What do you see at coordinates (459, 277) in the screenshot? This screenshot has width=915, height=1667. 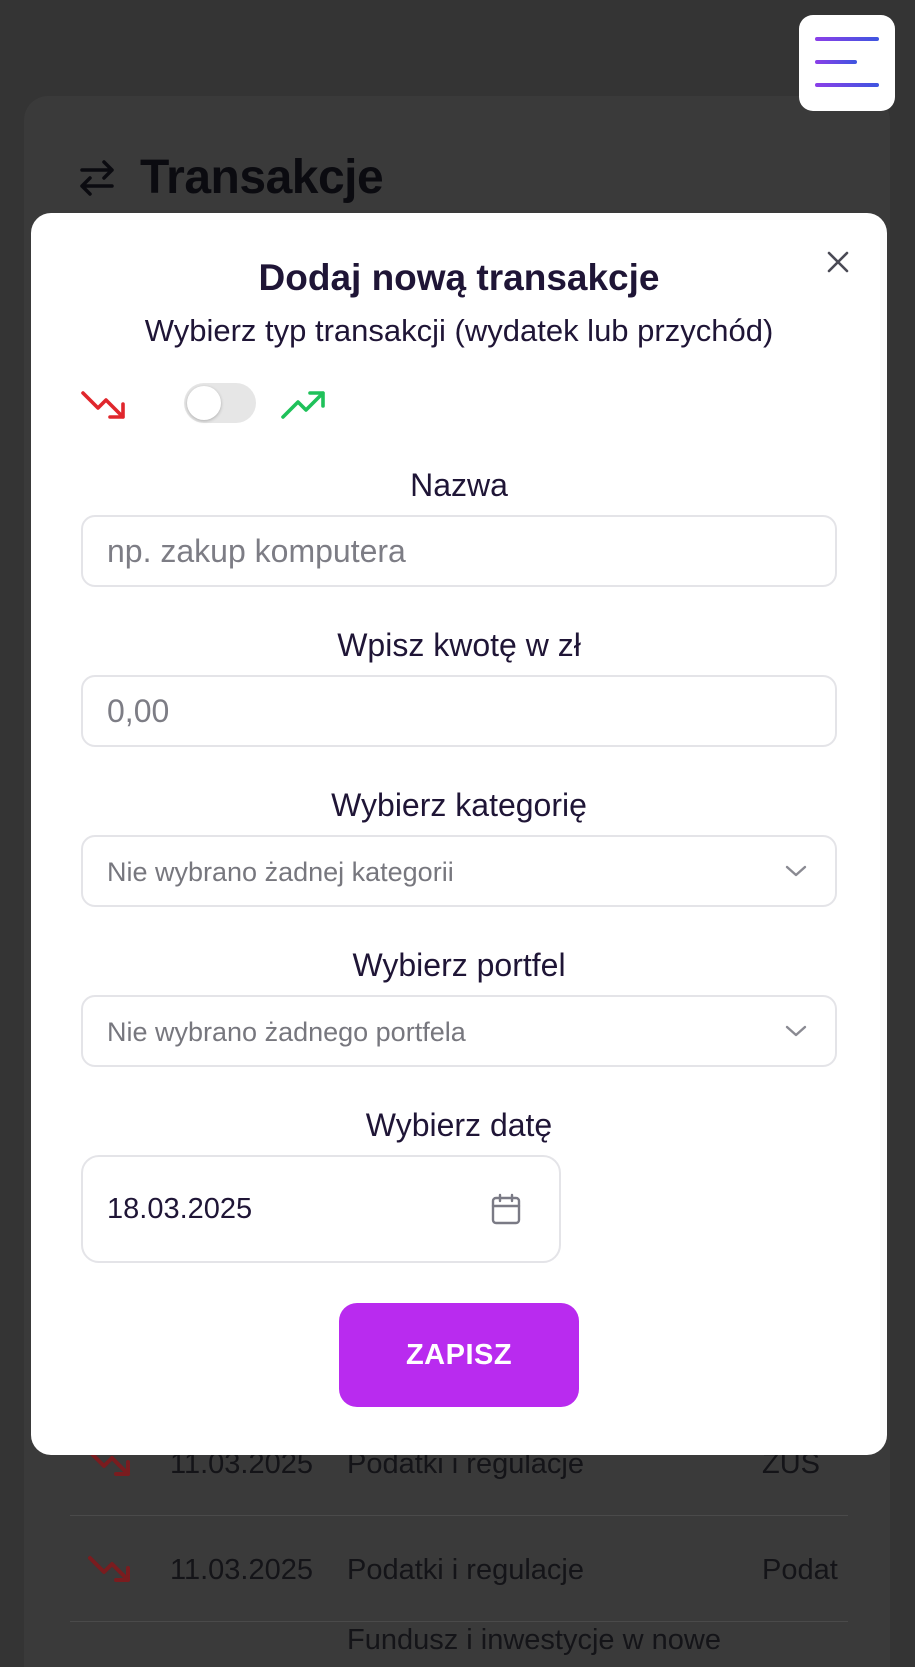 I see `modal-title: Dodaj nową transakcje` at bounding box center [459, 277].